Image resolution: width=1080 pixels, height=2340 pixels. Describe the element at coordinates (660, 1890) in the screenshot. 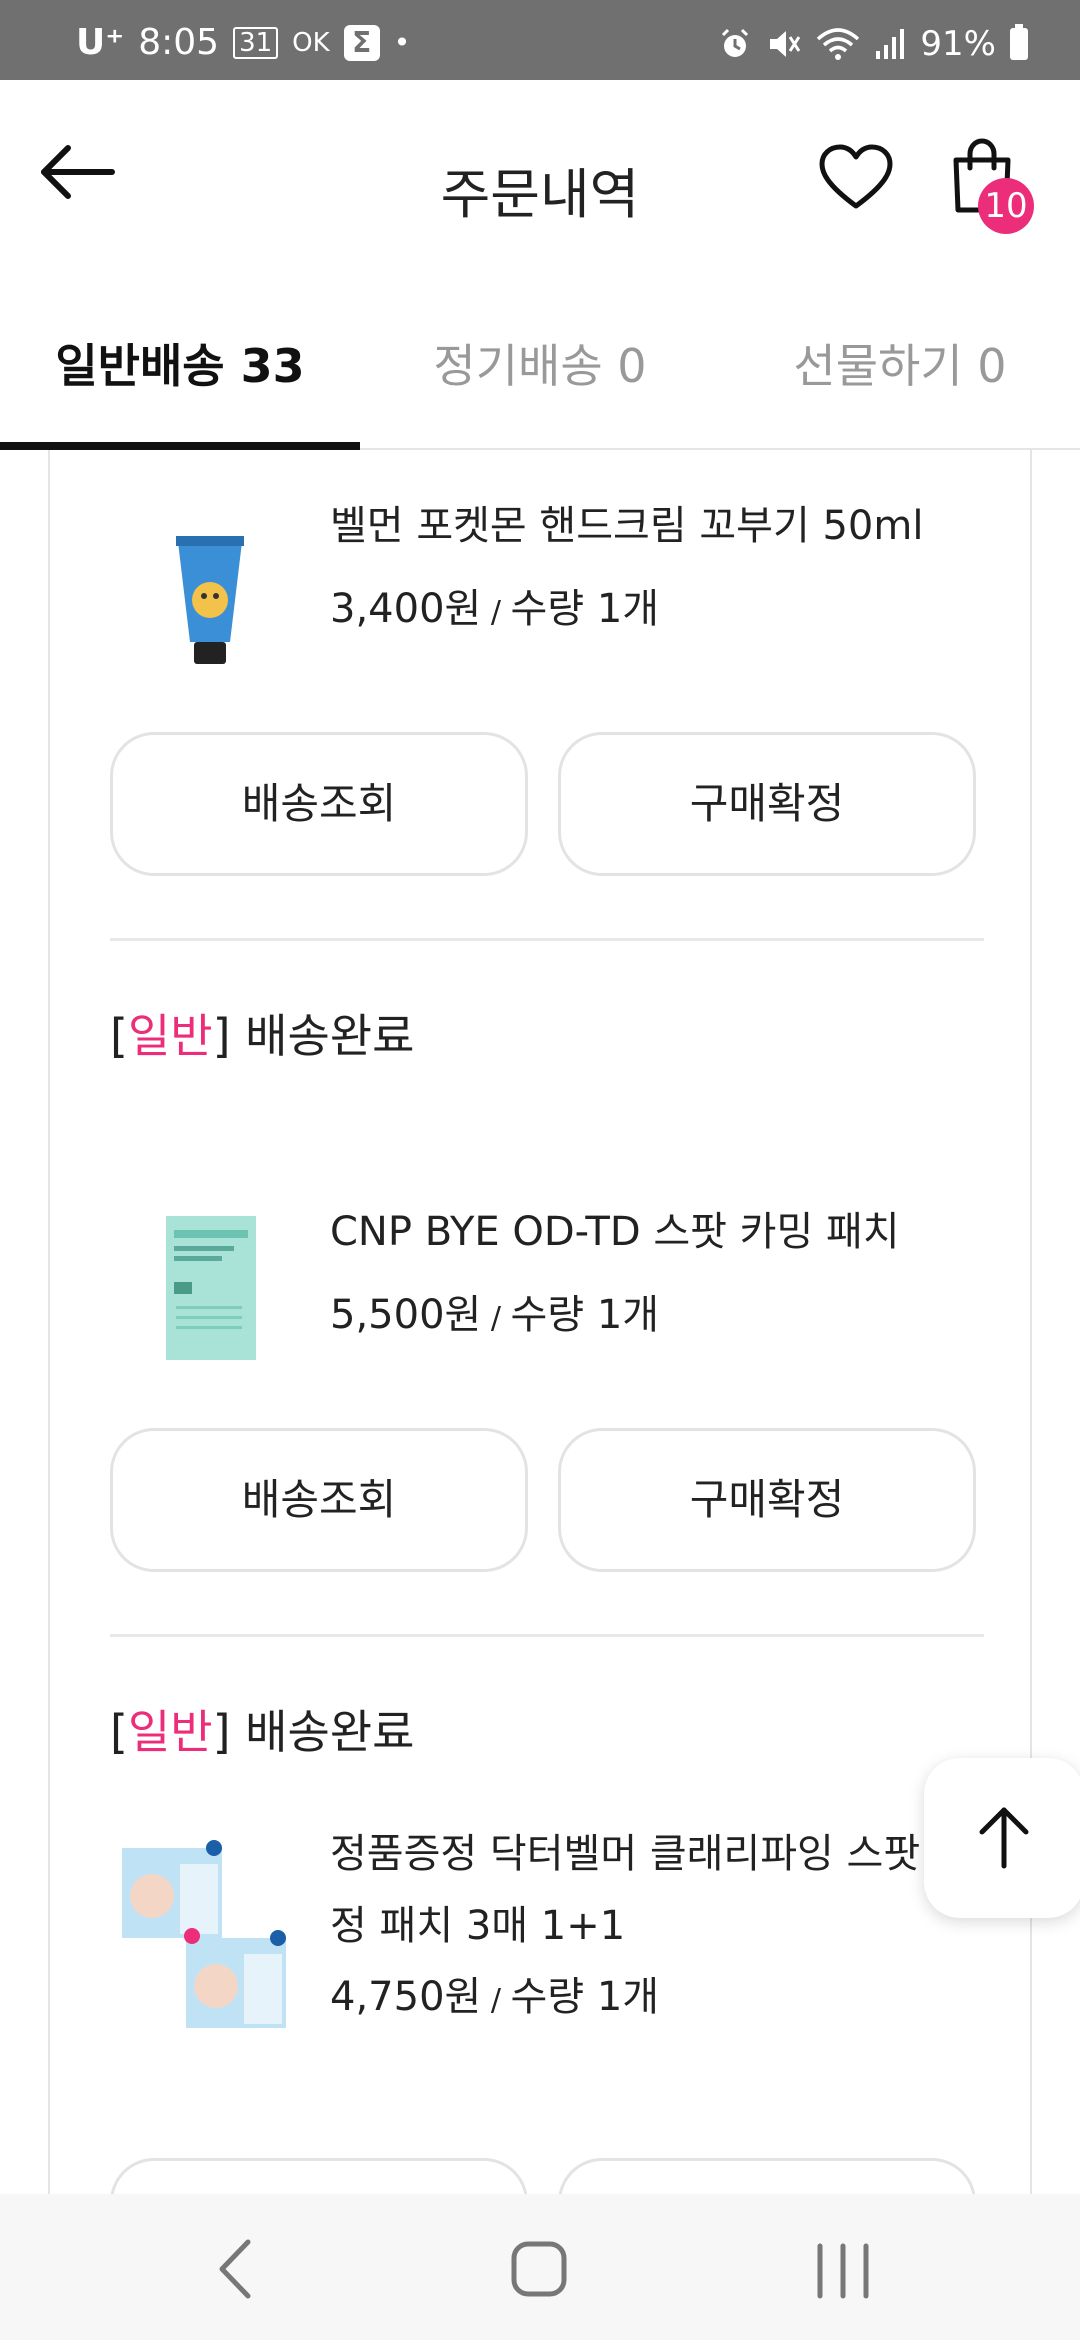

I see `product-name: 정품증정 닥터벨머 클래리파잉 스팟 진정 패치 3매 1+1` at that location.